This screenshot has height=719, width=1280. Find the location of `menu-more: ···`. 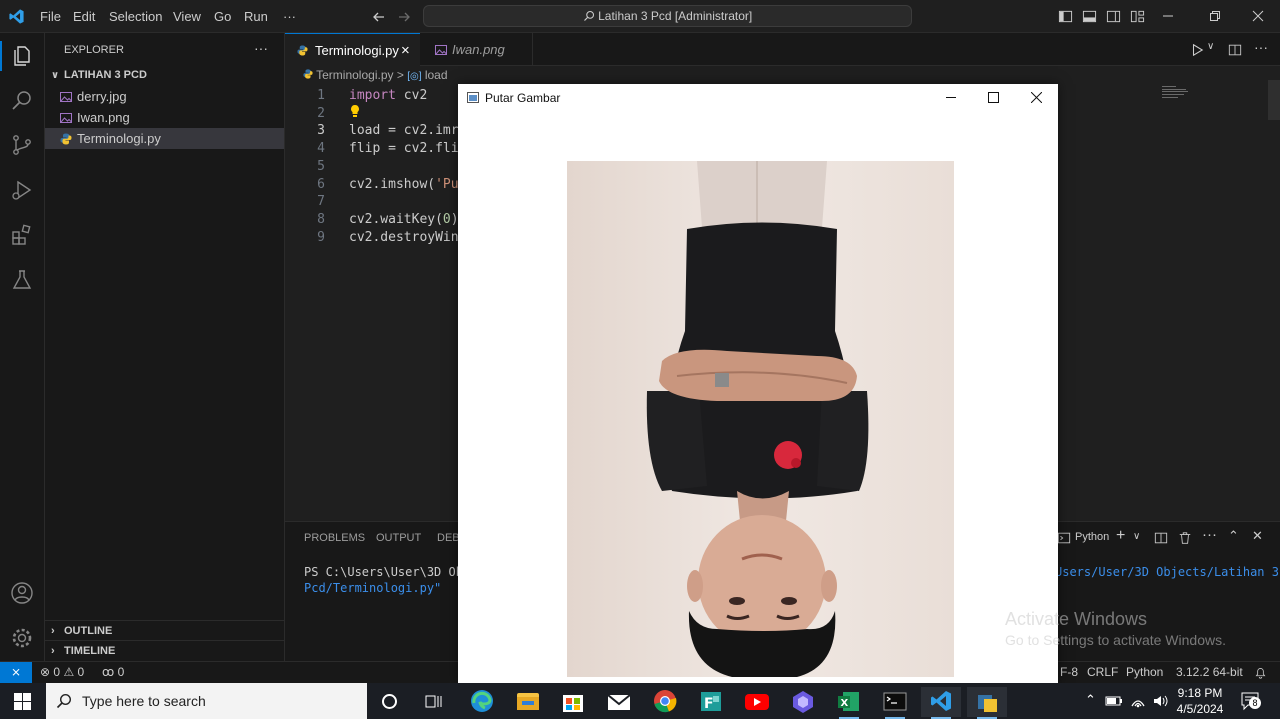

menu-more: ··· is located at coordinates (289, 16).